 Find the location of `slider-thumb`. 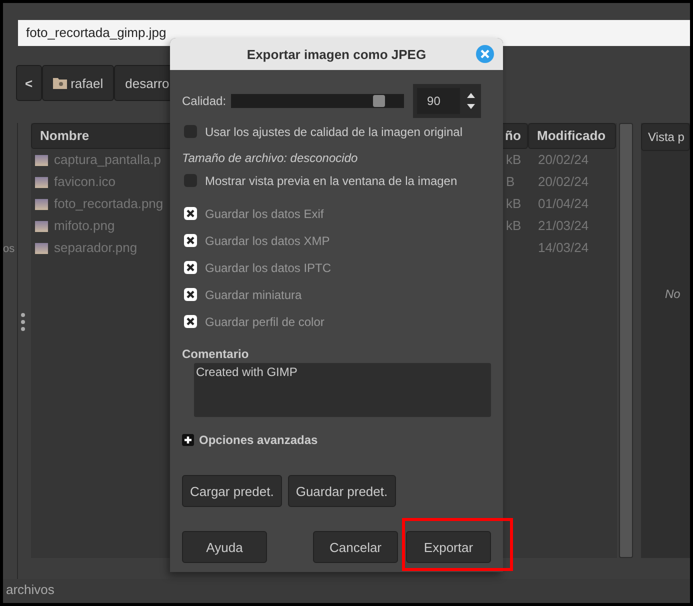

slider-thumb is located at coordinates (378, 101).